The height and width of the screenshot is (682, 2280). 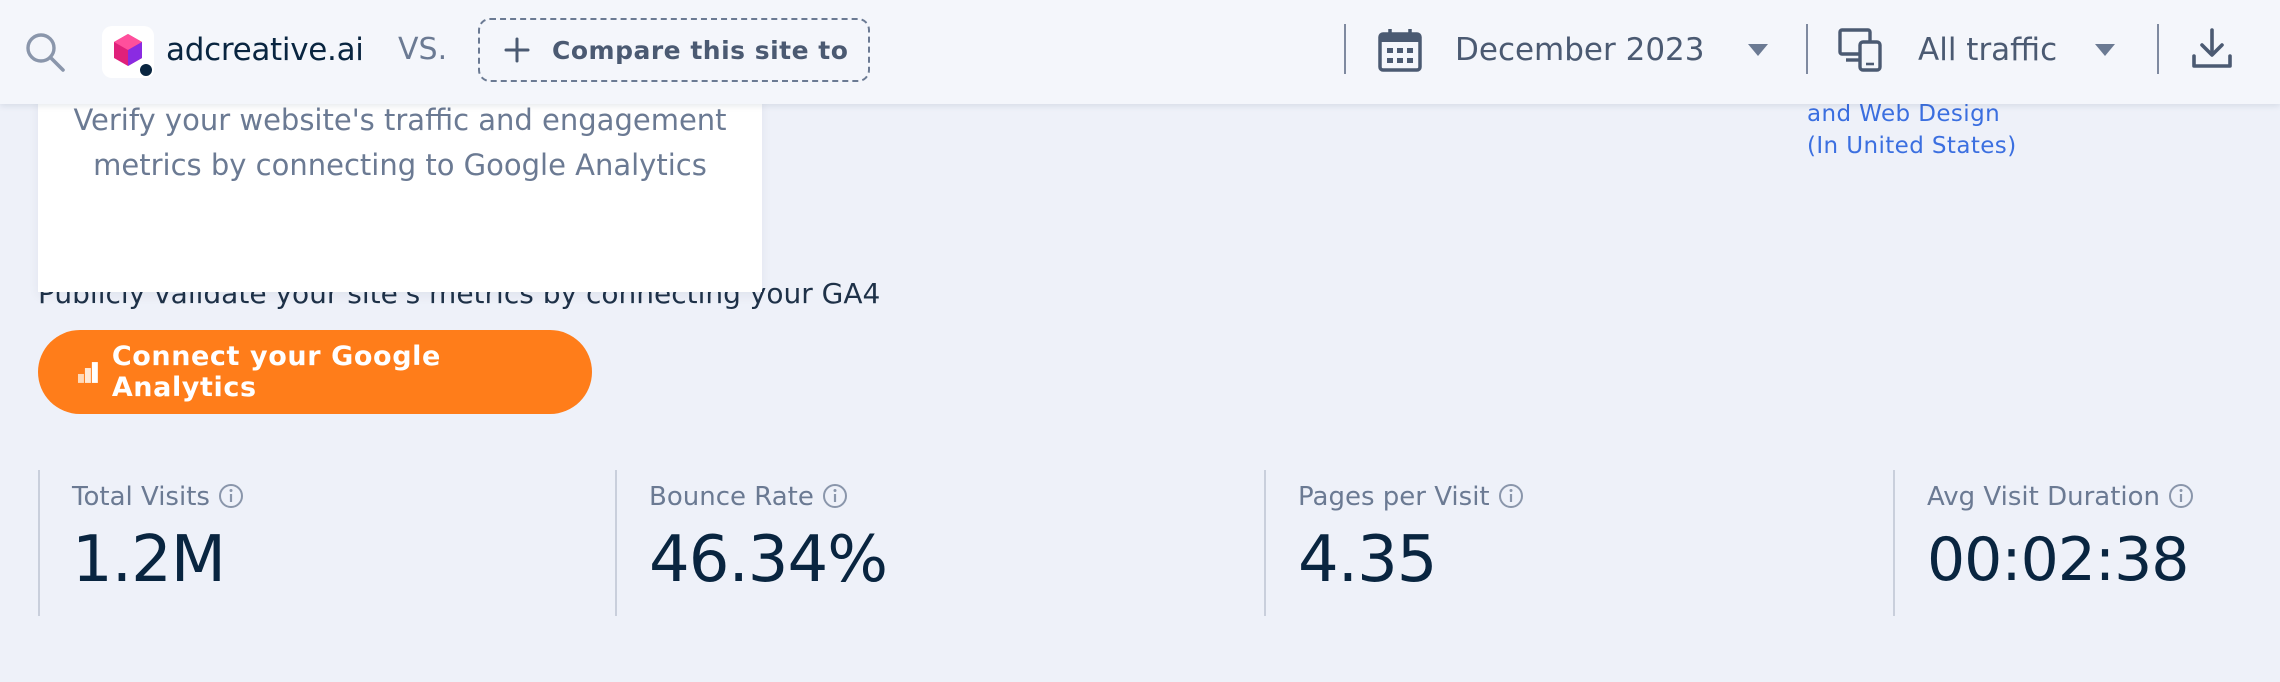 I want to click on metric-avg-visit-duration: Avg Visit Duration 00:02:38, so click(x=2083, y=543).